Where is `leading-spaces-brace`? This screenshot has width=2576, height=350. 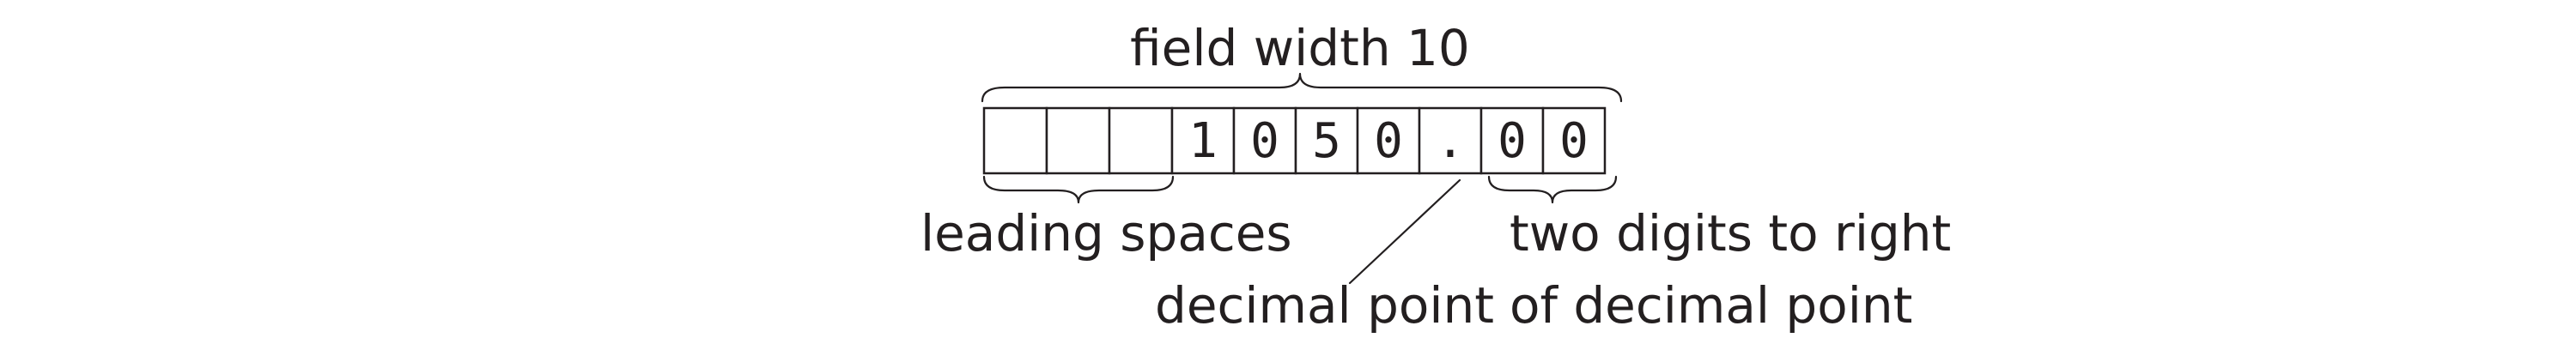
leading-spaces-brace is located at coordinates (1078, 189).